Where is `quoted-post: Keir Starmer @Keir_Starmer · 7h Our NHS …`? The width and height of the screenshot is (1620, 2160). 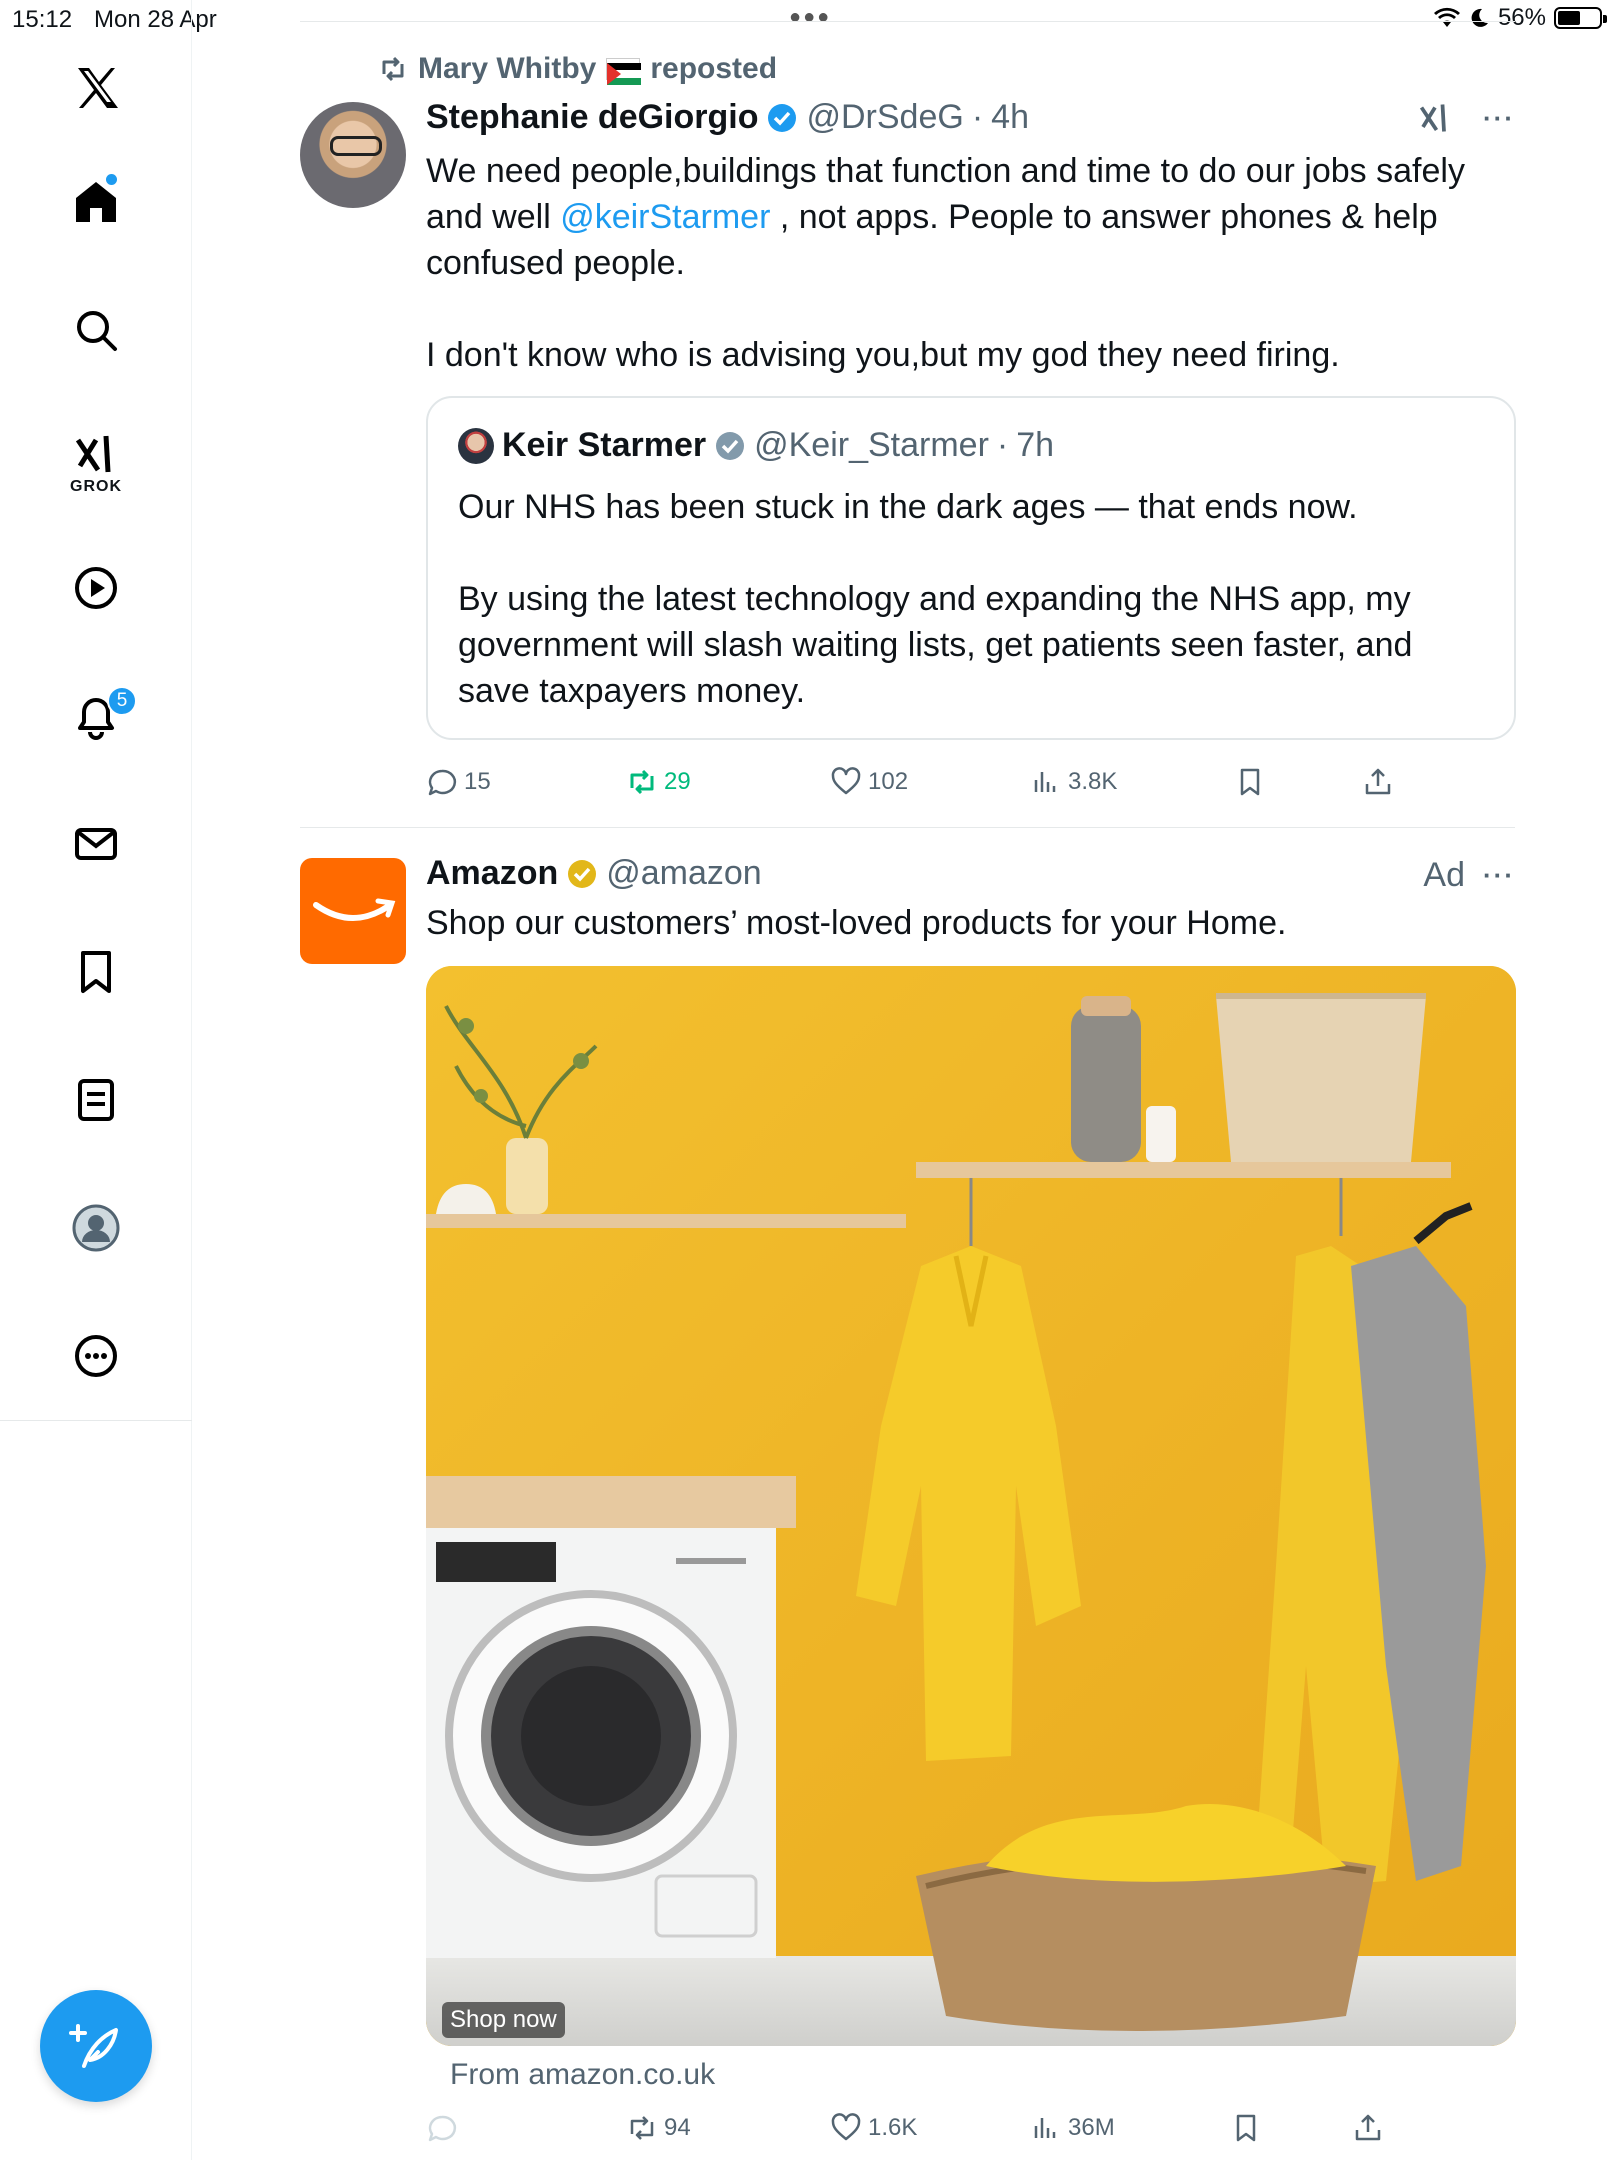
quoted-post: Keir Starmer @Keir_Starmer · 7h Our NHS … is located at coordinates (971, 568).